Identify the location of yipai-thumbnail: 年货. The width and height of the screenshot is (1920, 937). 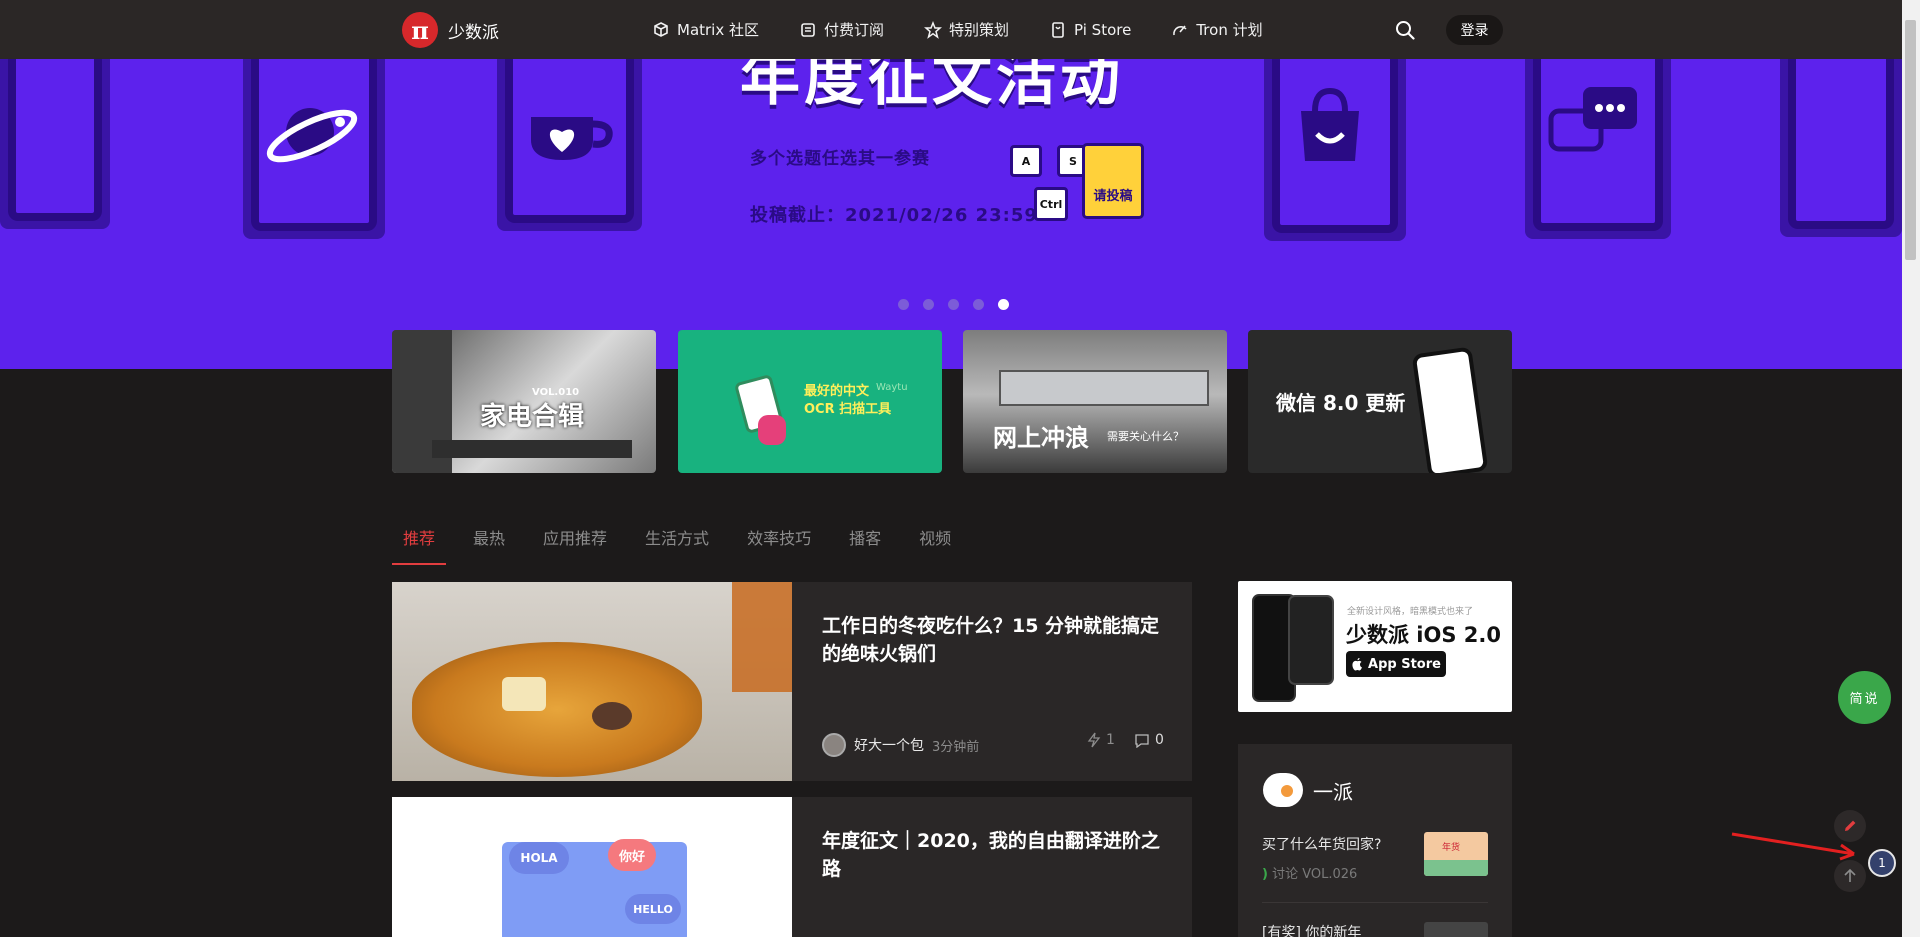
(1456, 854).